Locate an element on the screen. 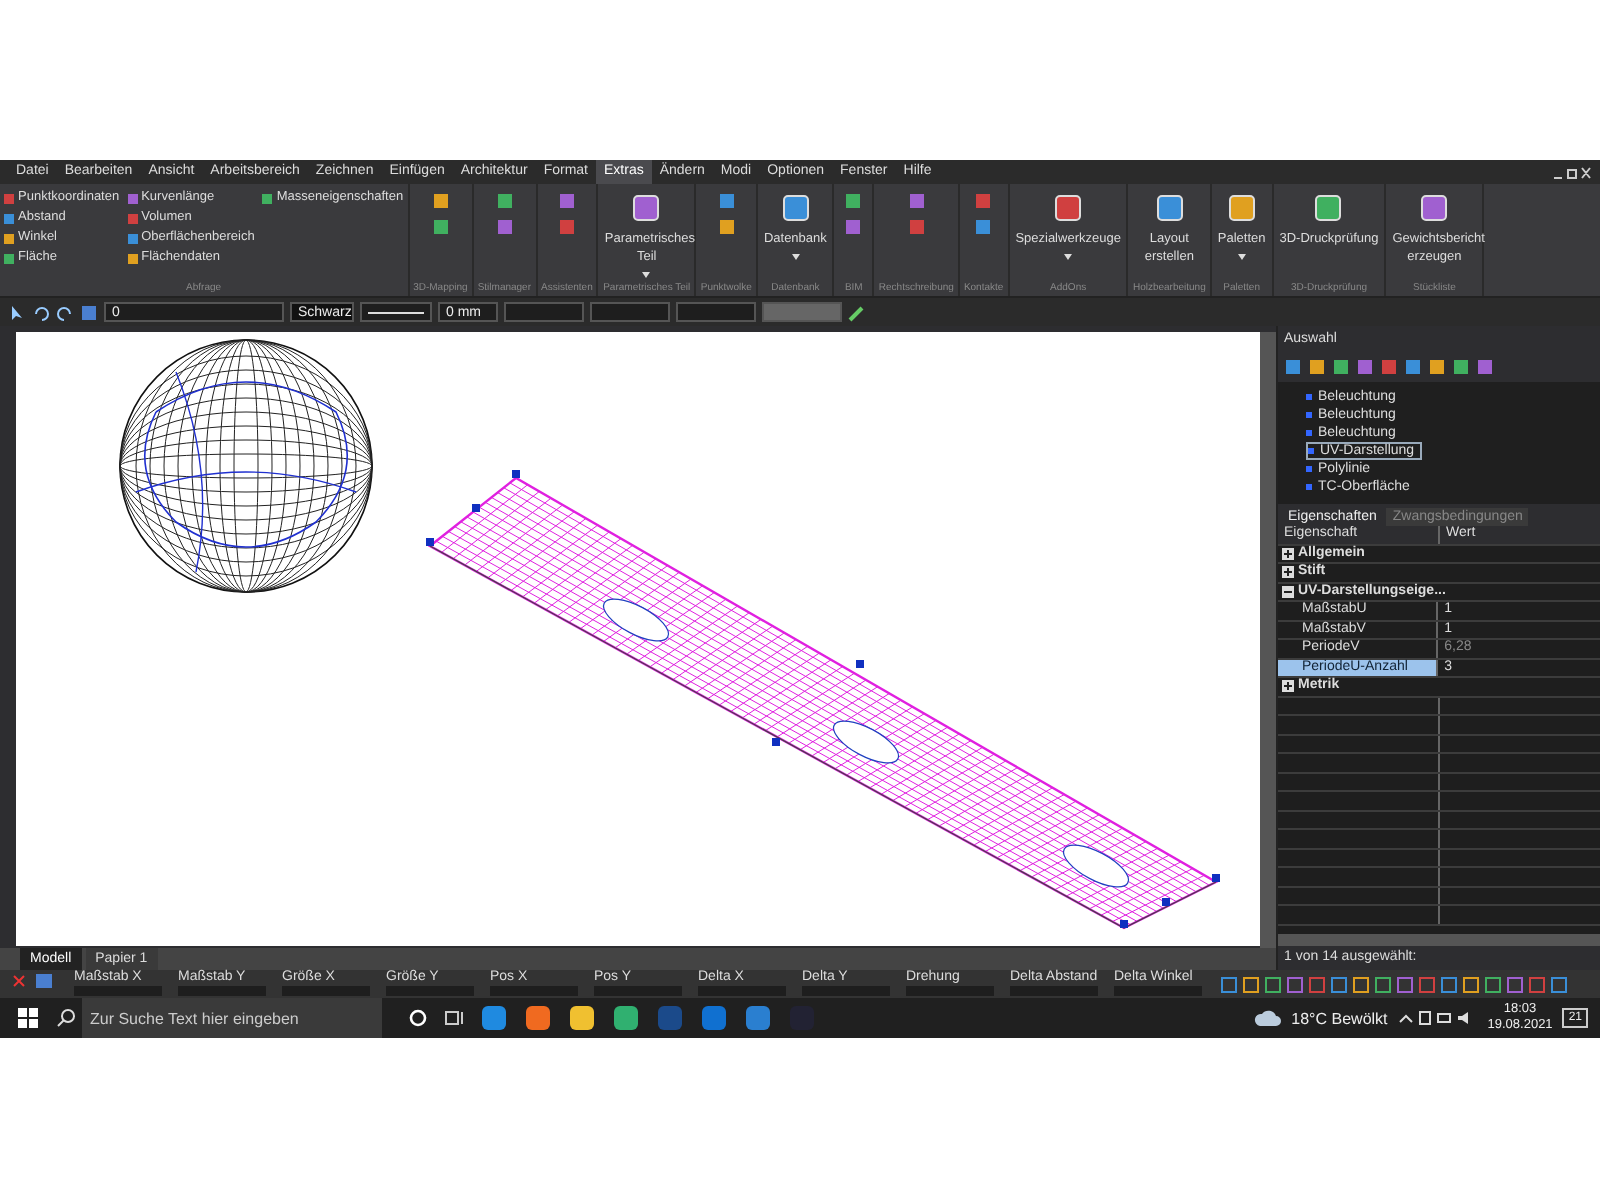 The width and height of the screenshot is (1600, 1200). grid-icon is located at coordinates (89, 312).